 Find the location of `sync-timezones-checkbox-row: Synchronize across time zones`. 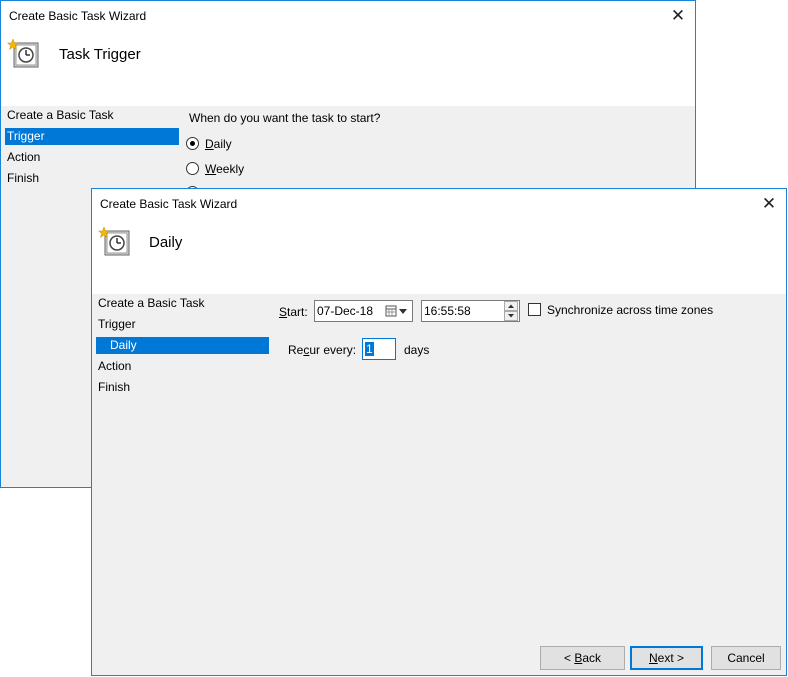

sync-timezones-checkbox-row: Synchronize across time zones is located at coordinates (620, 310).